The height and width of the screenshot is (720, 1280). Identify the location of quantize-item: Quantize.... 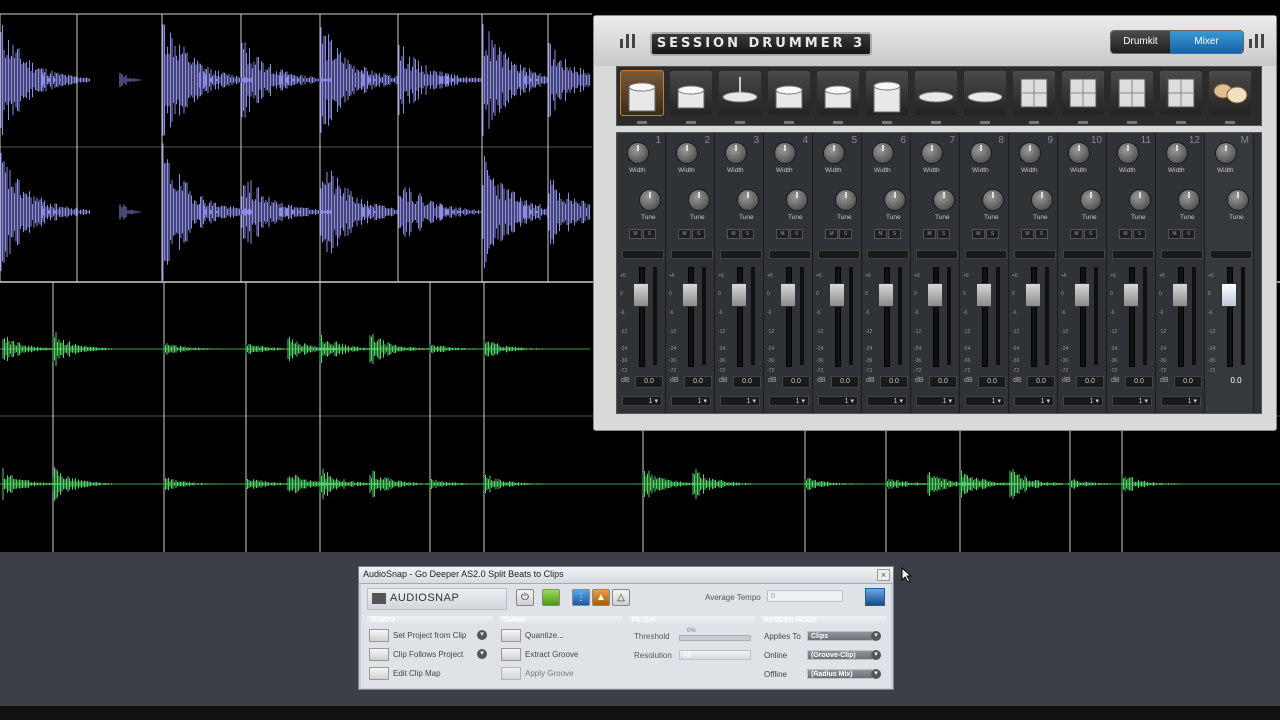
(544, 635).